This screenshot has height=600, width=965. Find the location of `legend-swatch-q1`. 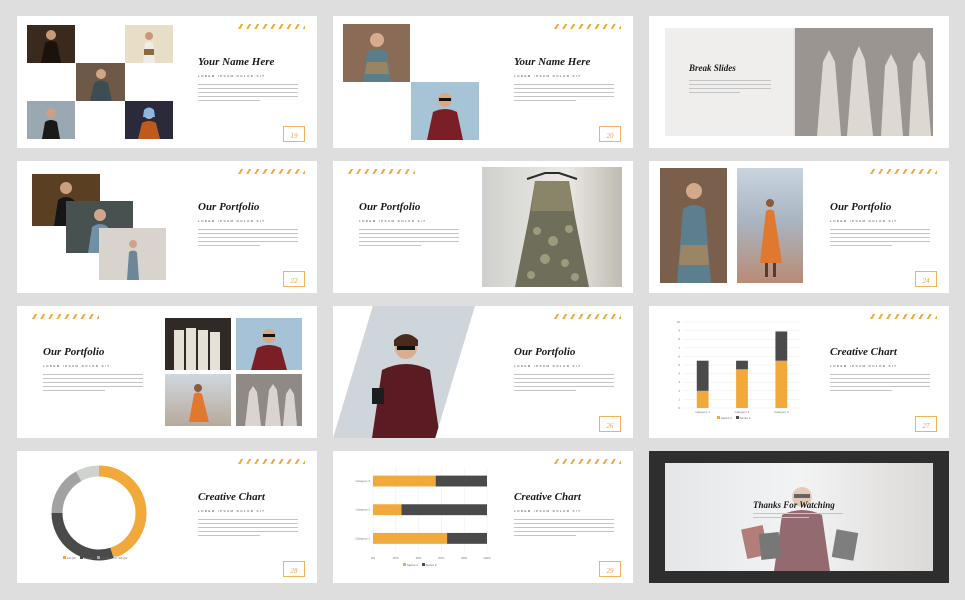

legend-swatch-q1 is located at coordinates (64, 557).